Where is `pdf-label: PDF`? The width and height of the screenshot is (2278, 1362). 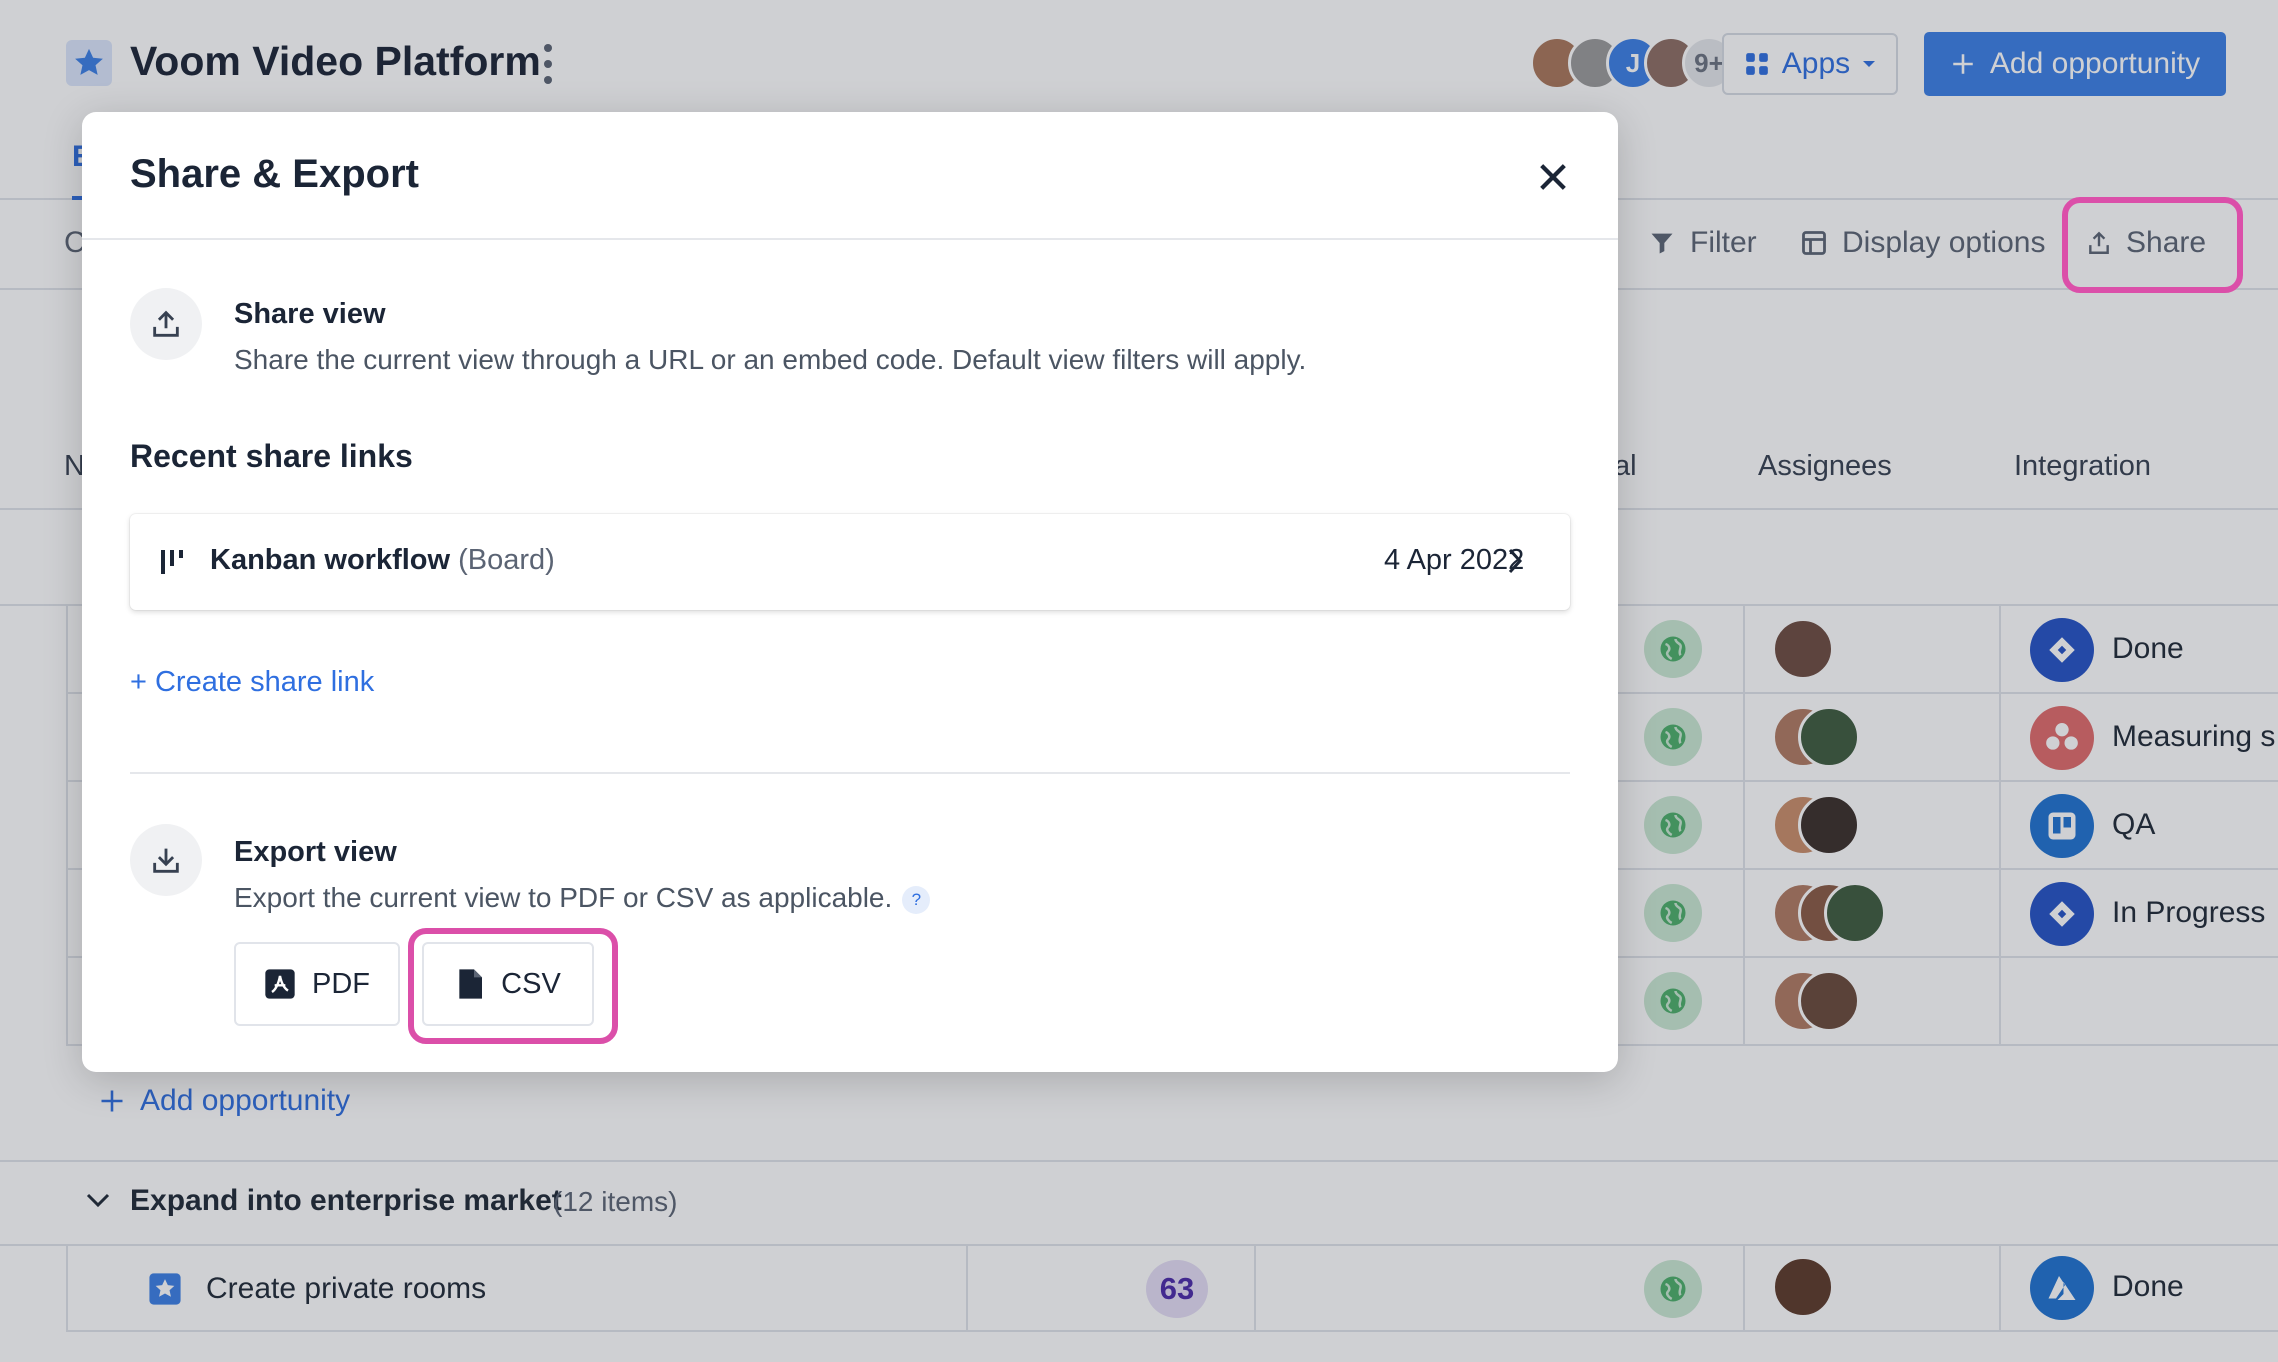
pdf-label: PDF is located at coordinates (341, 983).